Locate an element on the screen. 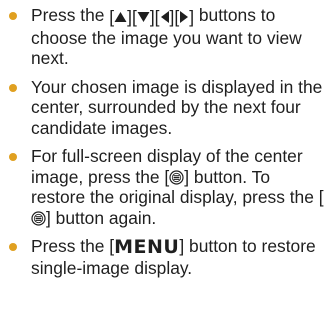 Image resolution: width=328 pixels, height=311 pixels. item-text-after: button again. is located at coordinates (103, 217).